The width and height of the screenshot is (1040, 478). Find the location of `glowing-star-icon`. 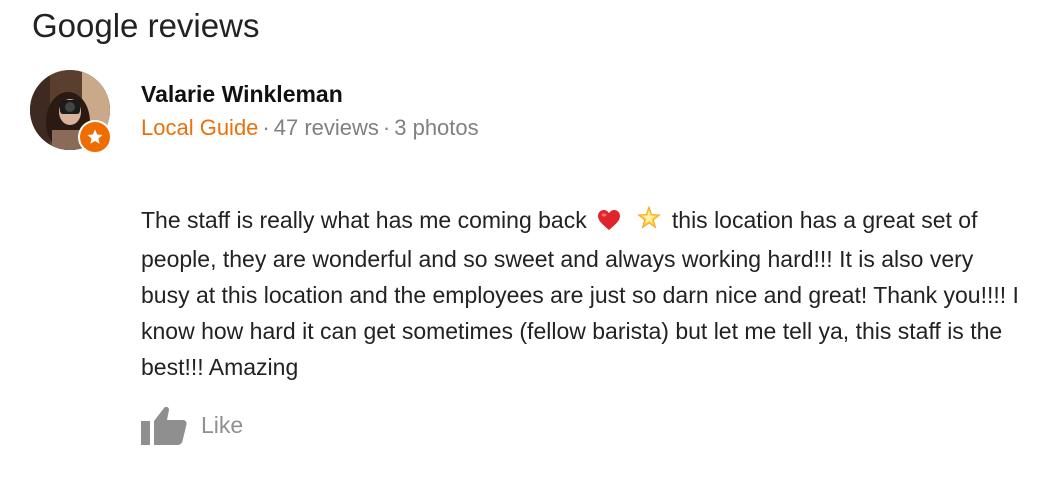

glowing-star-icon is located at coordinates (649, 223).